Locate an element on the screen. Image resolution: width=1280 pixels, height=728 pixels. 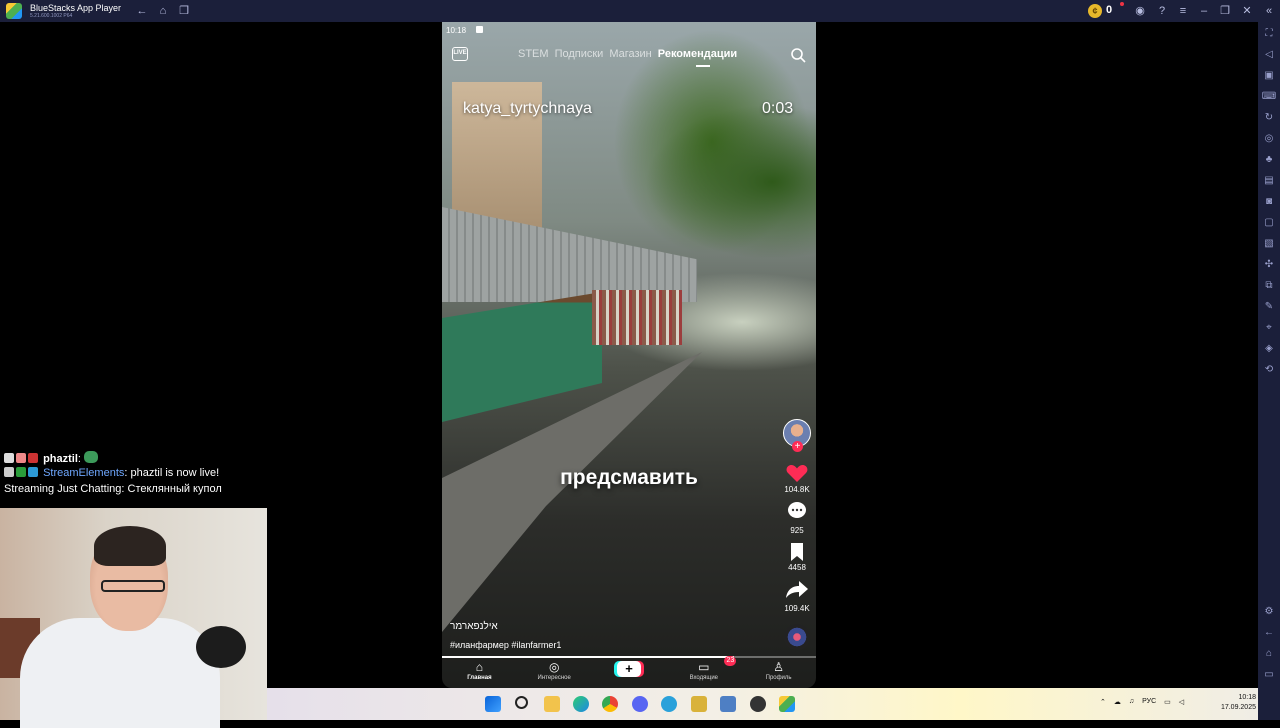
chat-text: : phaztil is now live! is located at coordinates (172, 473).